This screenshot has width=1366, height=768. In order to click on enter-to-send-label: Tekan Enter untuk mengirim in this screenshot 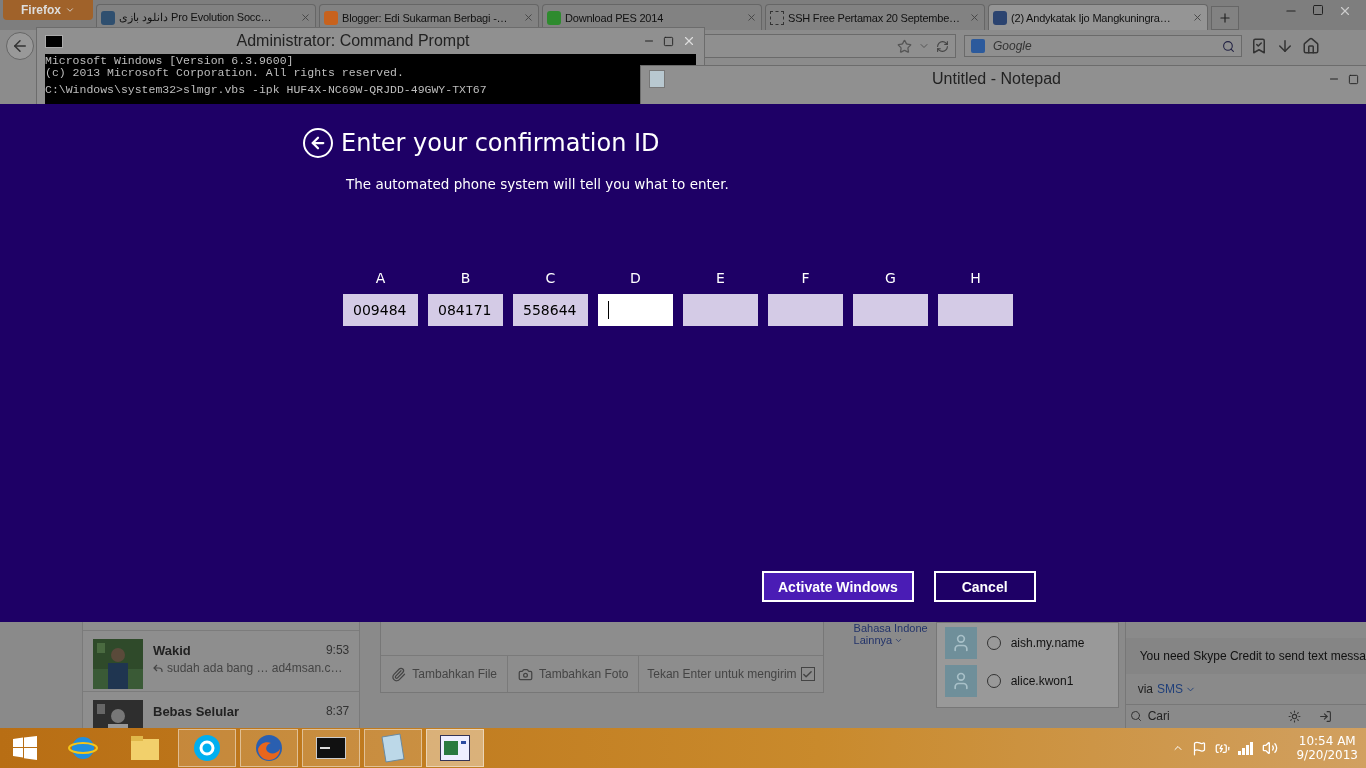, I will do `click(722, 674)`.